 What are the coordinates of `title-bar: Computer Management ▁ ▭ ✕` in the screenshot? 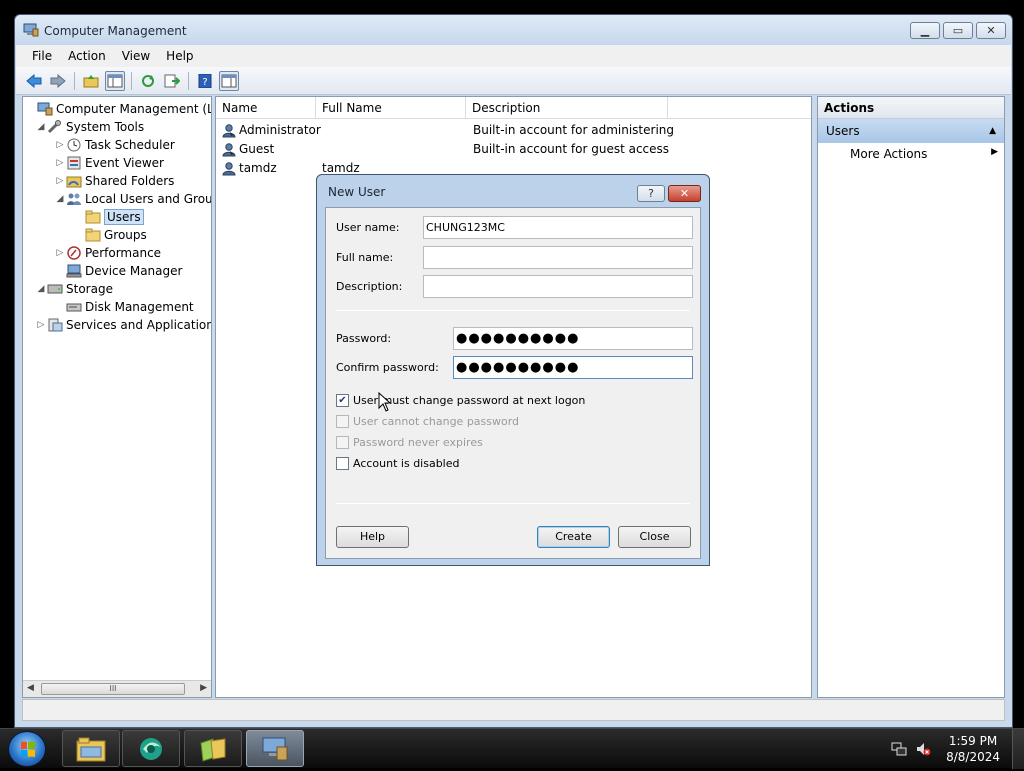 It's located at (513, 30).